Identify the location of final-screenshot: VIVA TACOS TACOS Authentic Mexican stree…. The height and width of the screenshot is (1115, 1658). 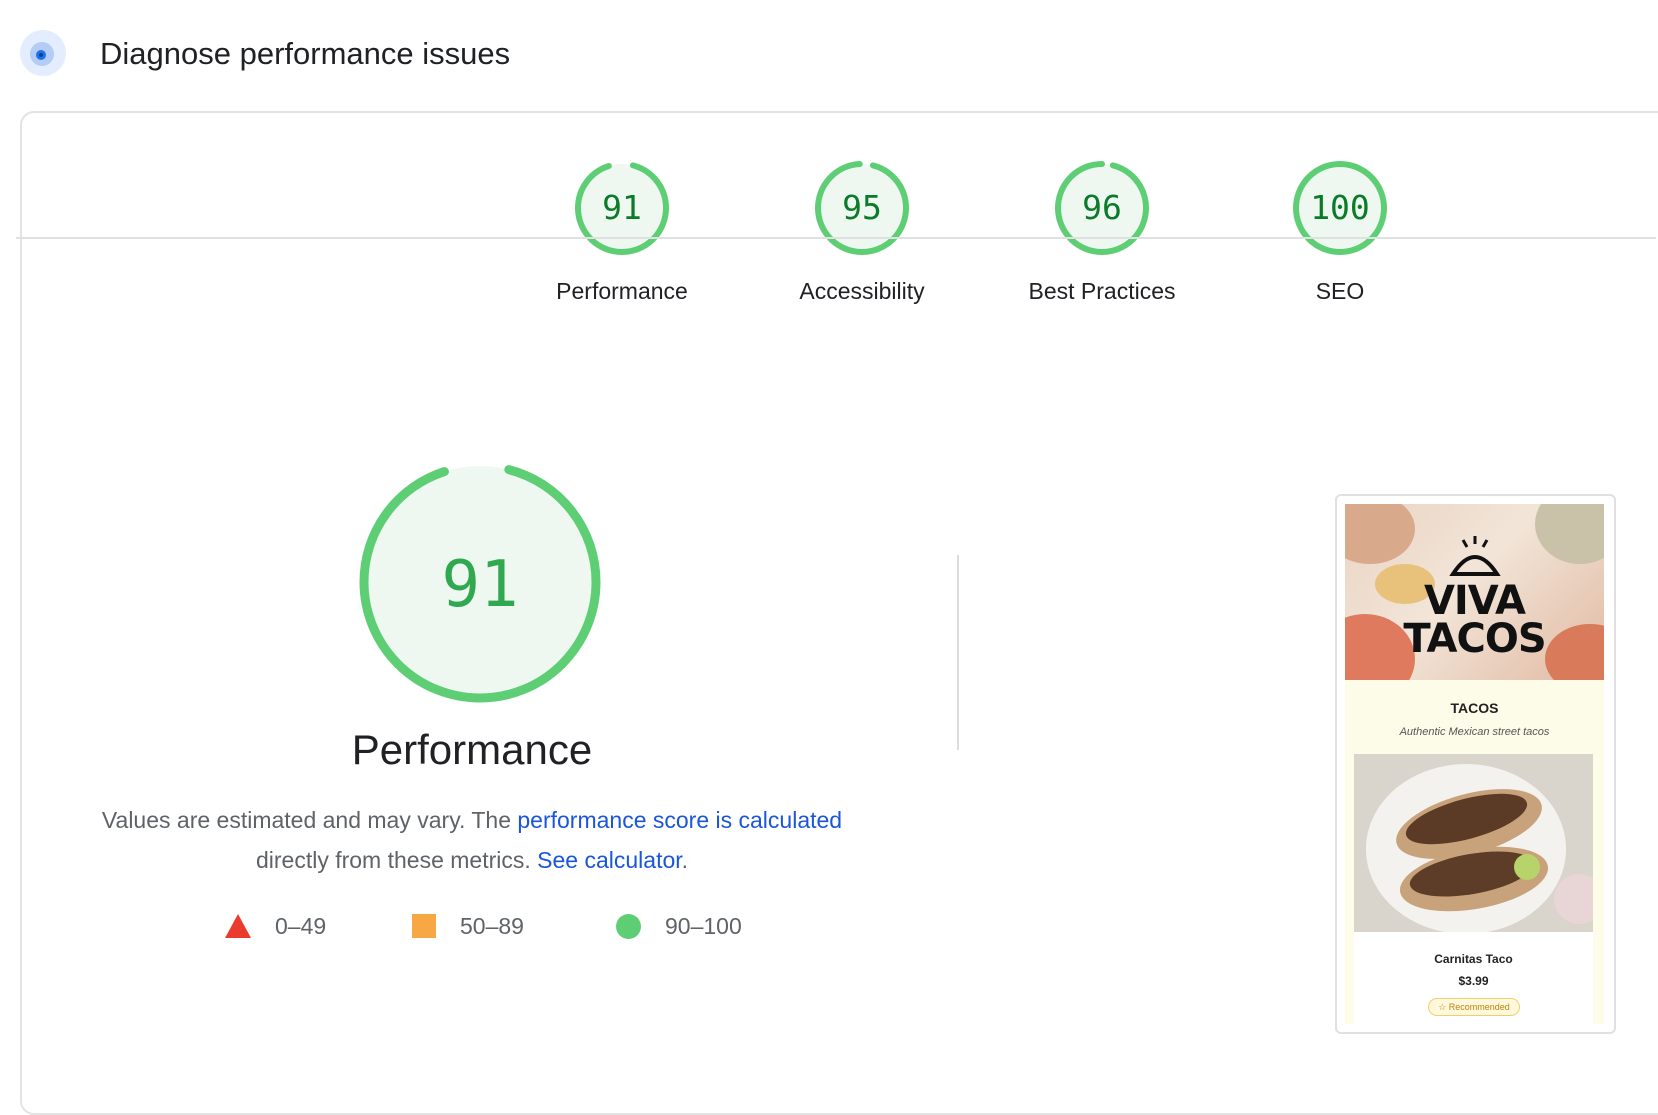
(1475, 764).